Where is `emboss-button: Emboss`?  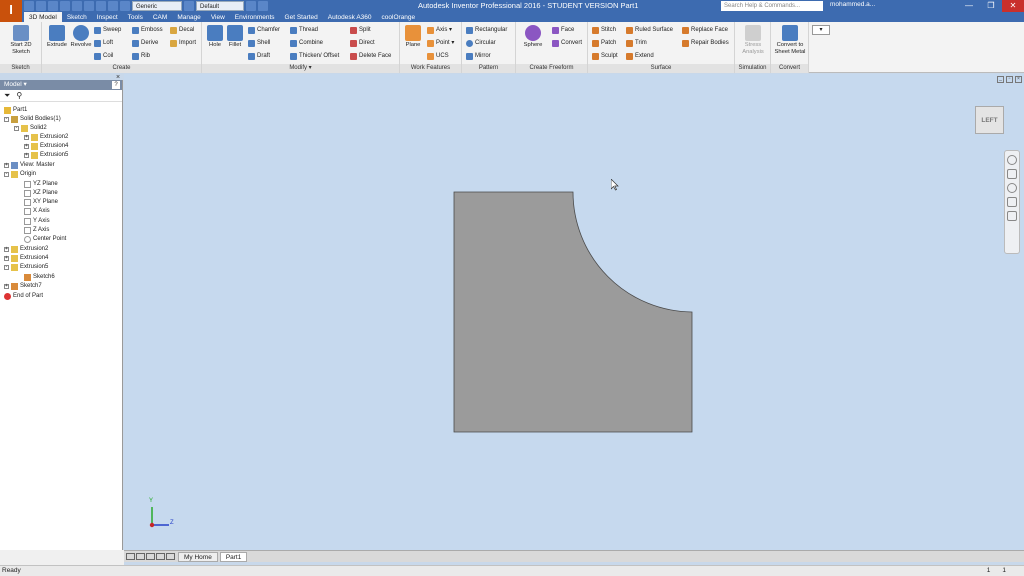
emboss-button: Emboss is located at coordinates (147, 30).